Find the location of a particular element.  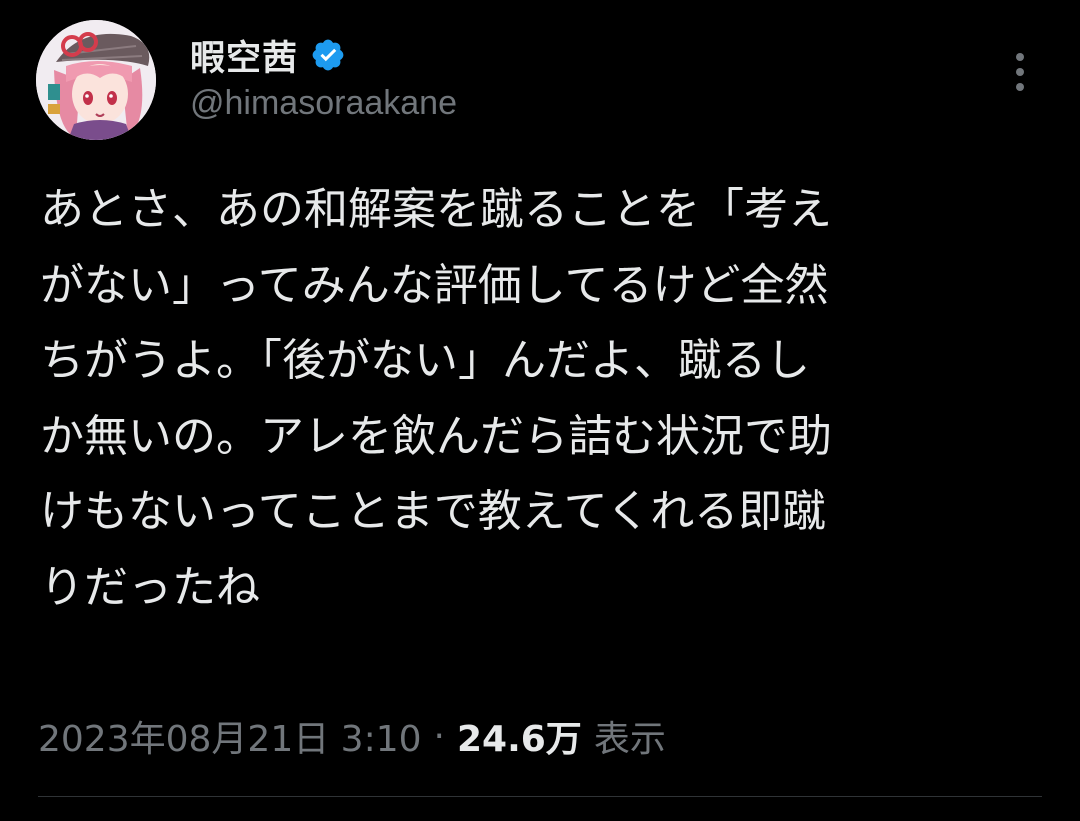

display-name: 暇空茜 is located at coordinates (244, 55).